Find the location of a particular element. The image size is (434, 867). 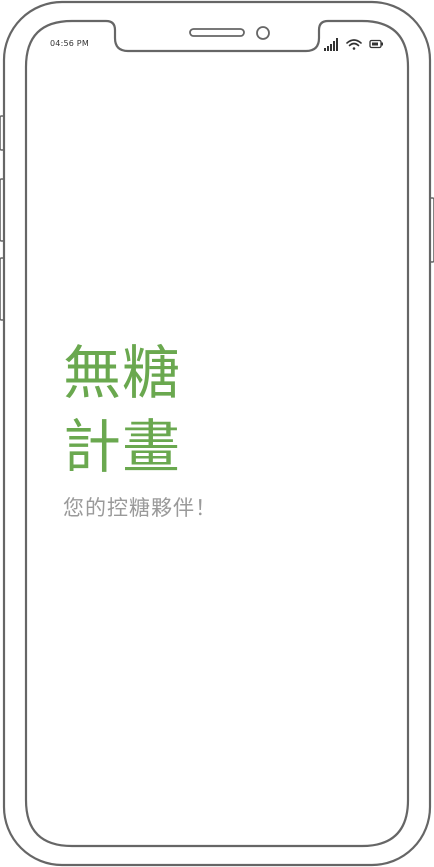

battery-icon is located at coordinates (376, 44).